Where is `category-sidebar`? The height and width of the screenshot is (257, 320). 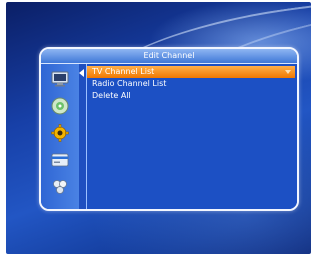
category-sidebar is located at coordinates (60, 136).